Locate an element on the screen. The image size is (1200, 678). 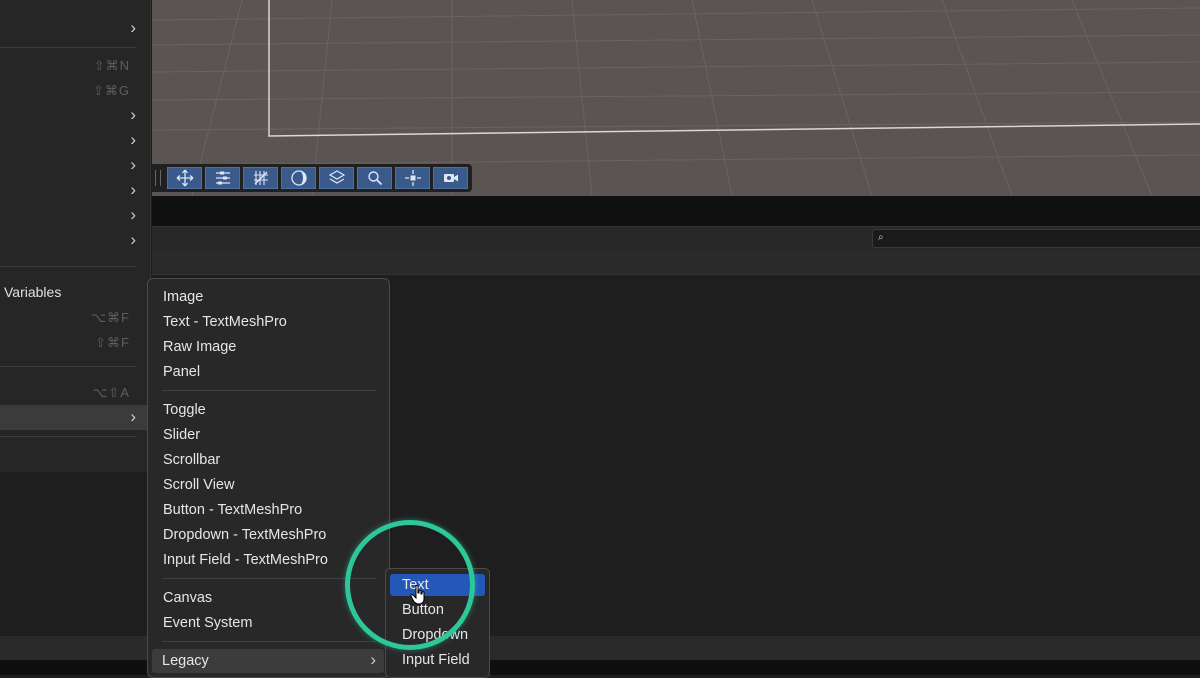
submenu-item-label: Input Field is located at coordinates (436, 660).